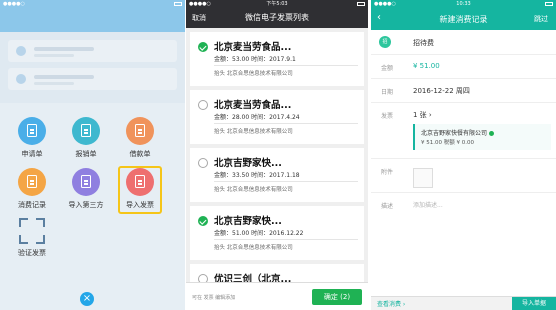  Describe the element at coordinates (86, 131) in the screenshot. I see `receipt-icon` at that location.